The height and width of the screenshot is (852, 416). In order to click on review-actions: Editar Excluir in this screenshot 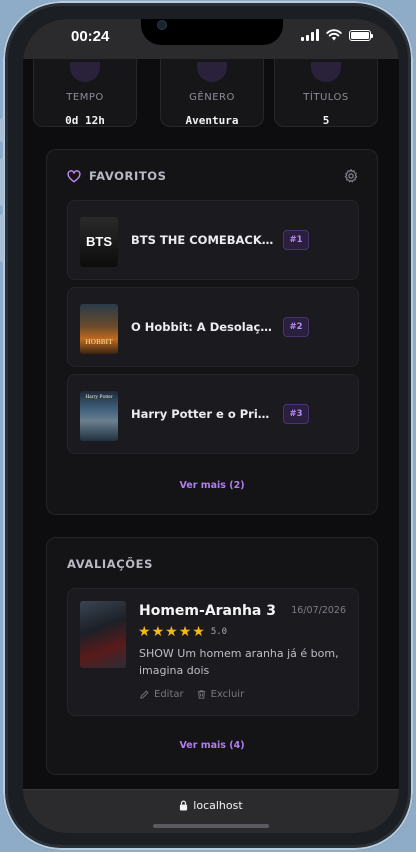, I will do `click(191, 694)`.